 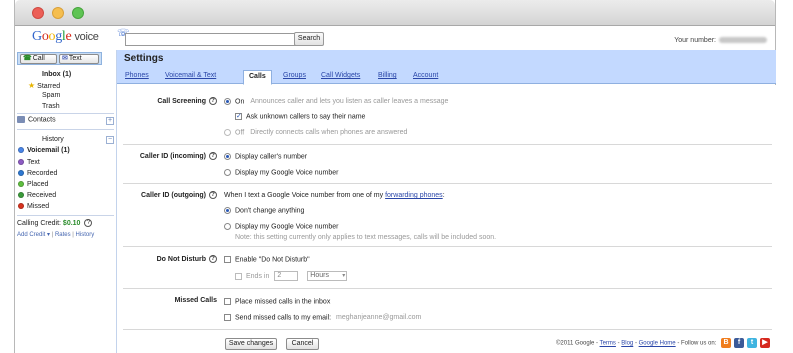 What do you see at coordinates (281, 172) in the screenshot?
I see `display-gv-number-incoming-option: Display my Google Voice number` at bounding box center [281, 172].